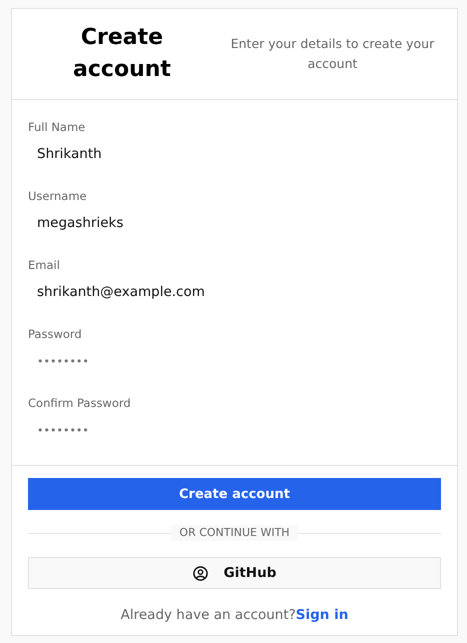 The height and width of the screenshot is (643, 467). I want to click on field-label: Username, so click(57, 196).